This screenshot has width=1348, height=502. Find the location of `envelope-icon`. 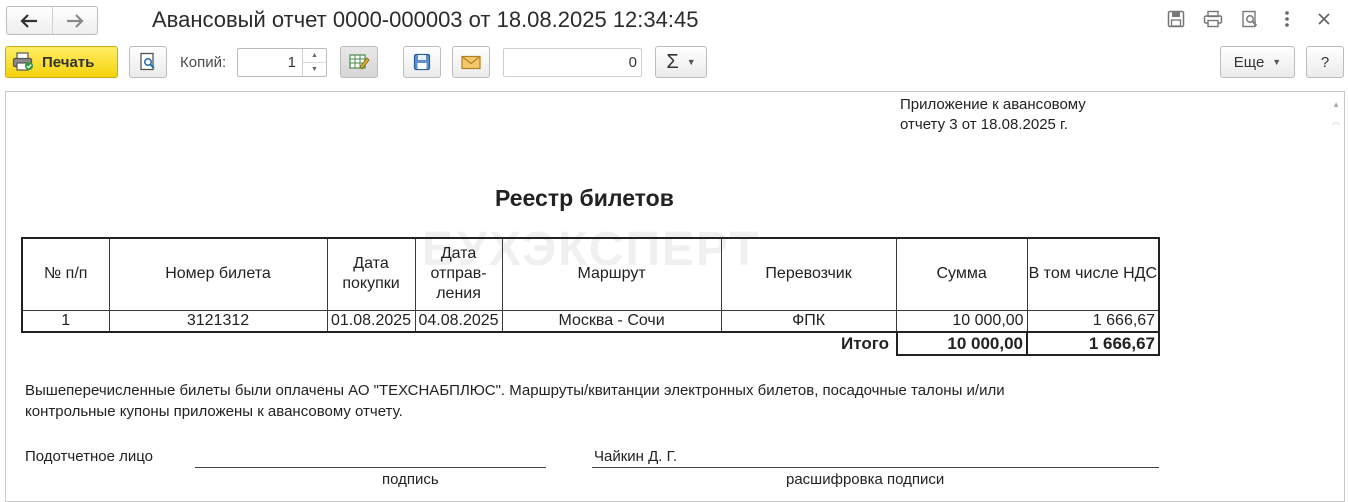

envelope-icon is located at coordinates (471, 62).